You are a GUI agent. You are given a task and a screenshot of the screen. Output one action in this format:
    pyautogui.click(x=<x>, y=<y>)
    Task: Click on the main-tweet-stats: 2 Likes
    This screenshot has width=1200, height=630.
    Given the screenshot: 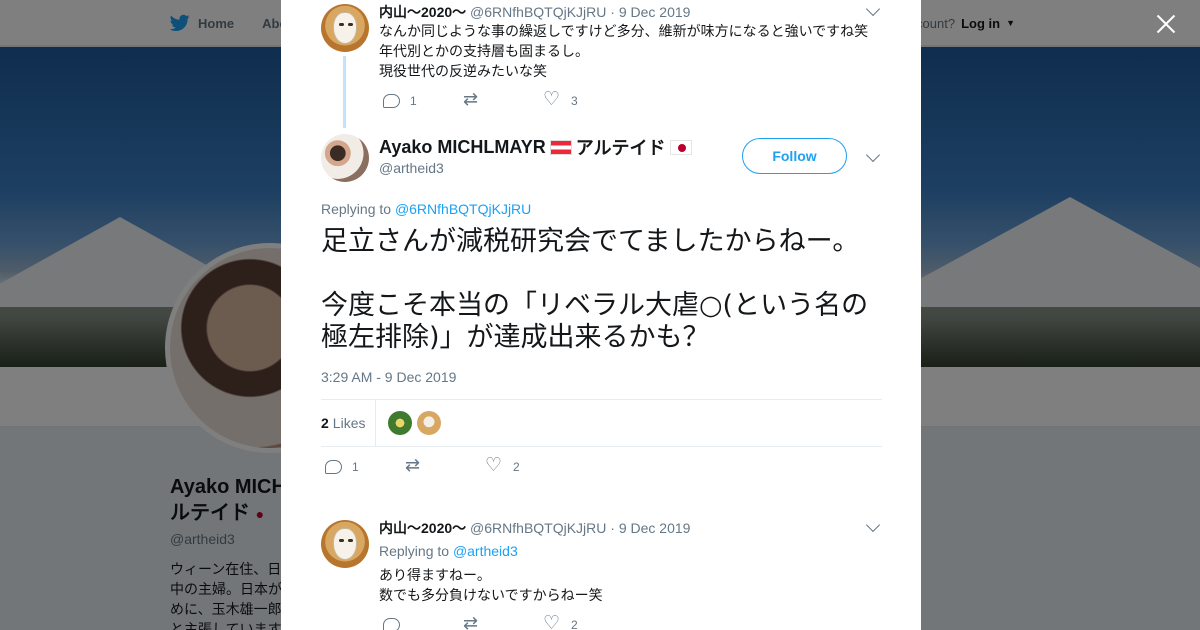 What is the action you would take?
    pyautogui.click(x=601, y=423)
    